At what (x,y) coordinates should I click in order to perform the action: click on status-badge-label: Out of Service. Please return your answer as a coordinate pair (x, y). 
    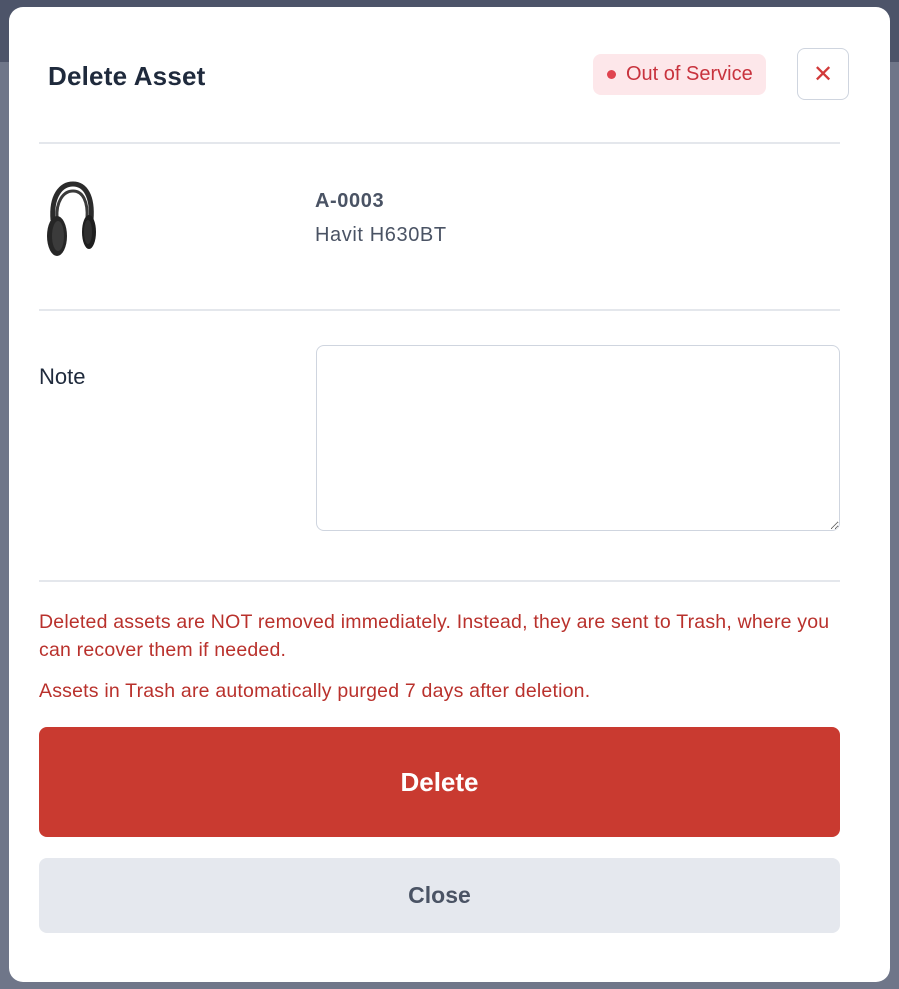
    Looking at the image, I should click on (689, 74).